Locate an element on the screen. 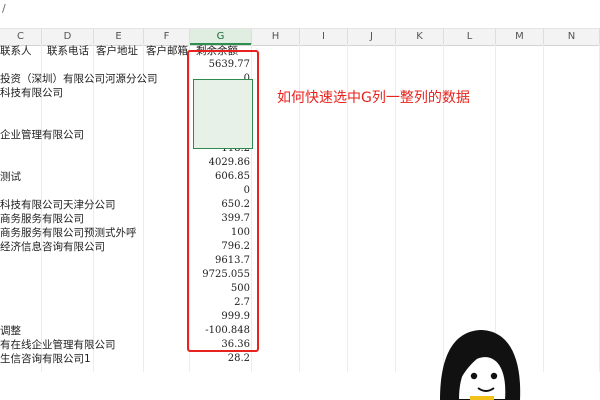 This screenshot has width=600, height=400. header-phone: 联系电话 is located at coordinates (68, 51).